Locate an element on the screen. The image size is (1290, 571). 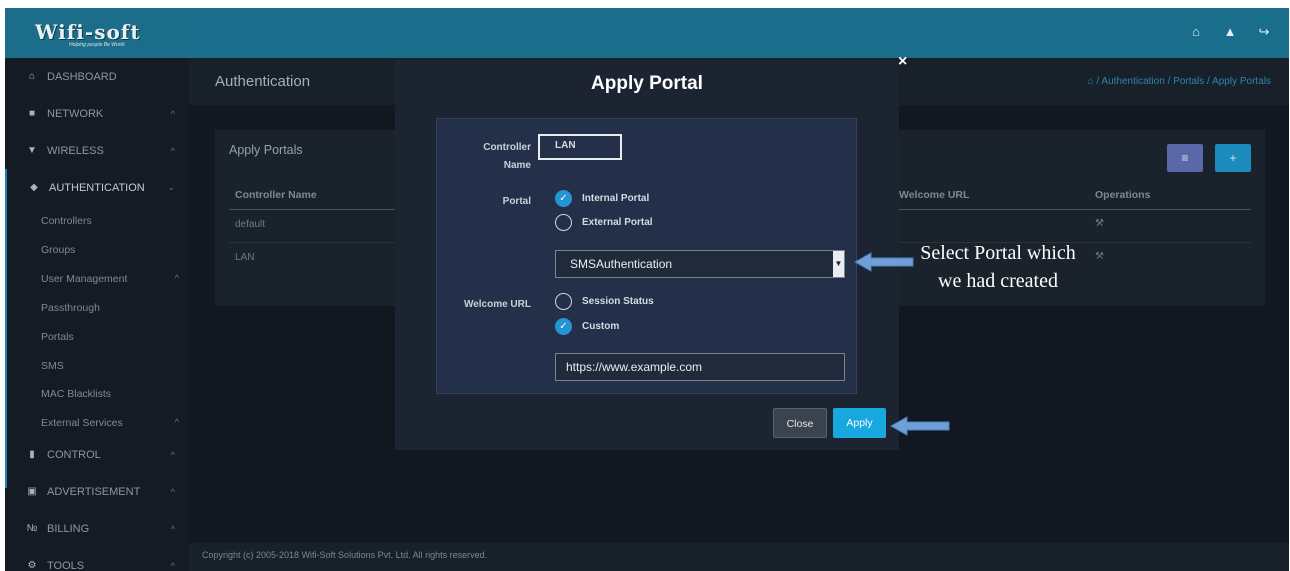
annotation-text: Select Portal which we had created is located at coordinates (998, 267).